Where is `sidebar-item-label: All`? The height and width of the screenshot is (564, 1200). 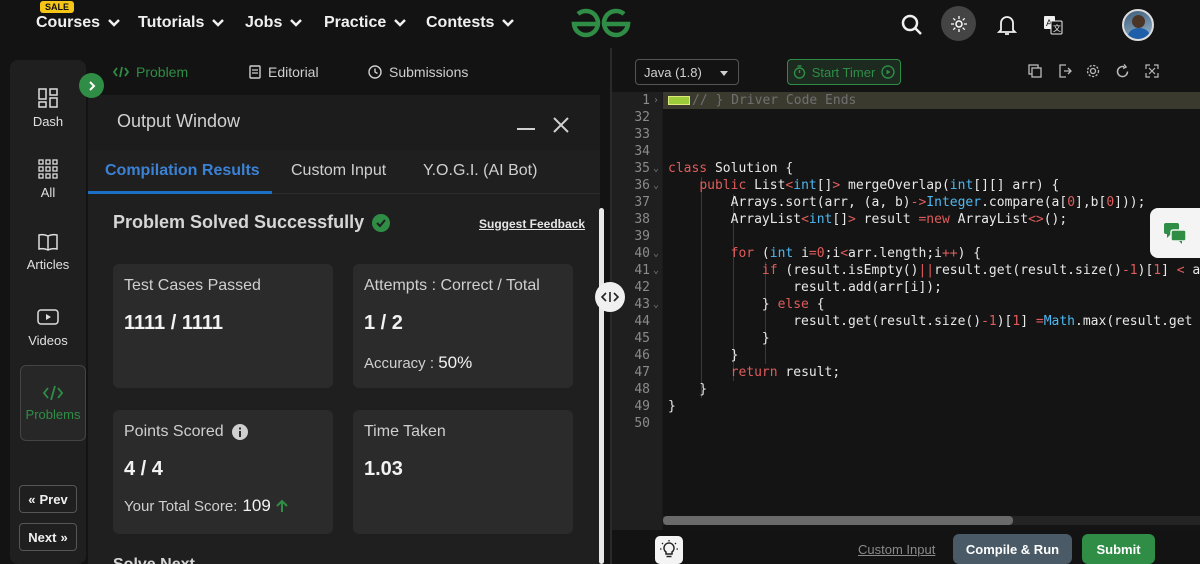
sidebar-item-label: All is located at coordinates (48, 192).